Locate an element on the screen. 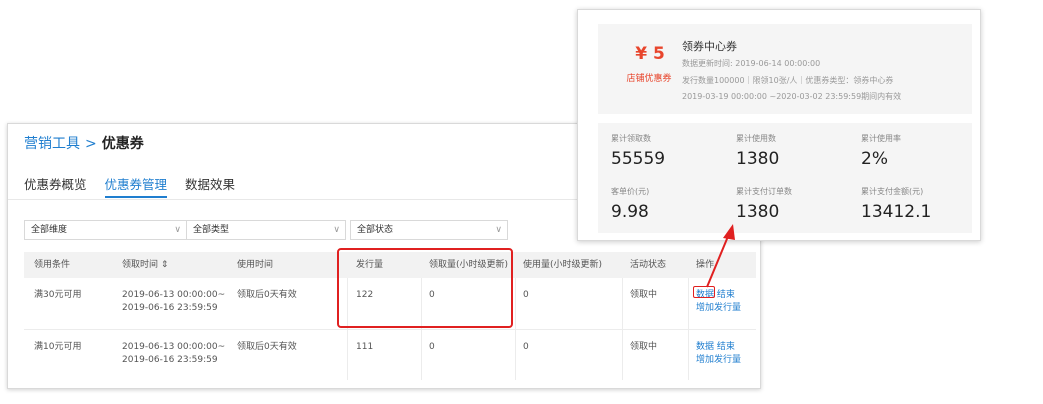 The image size is (1043, 404). annotation-arrow-line is located at coordinates (718, 260).